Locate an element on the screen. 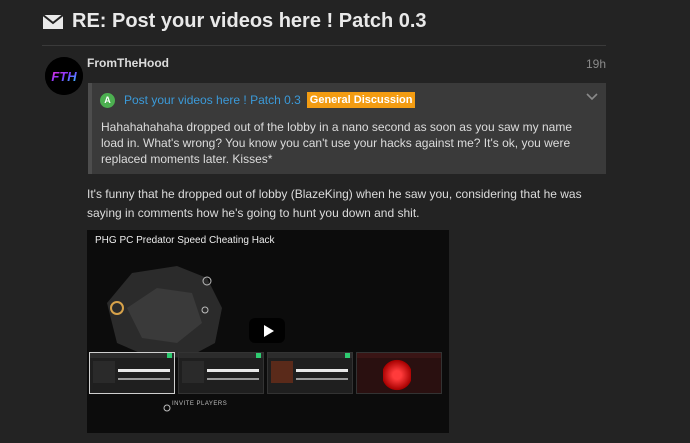  player-cards is located at coordinates (267, 373).